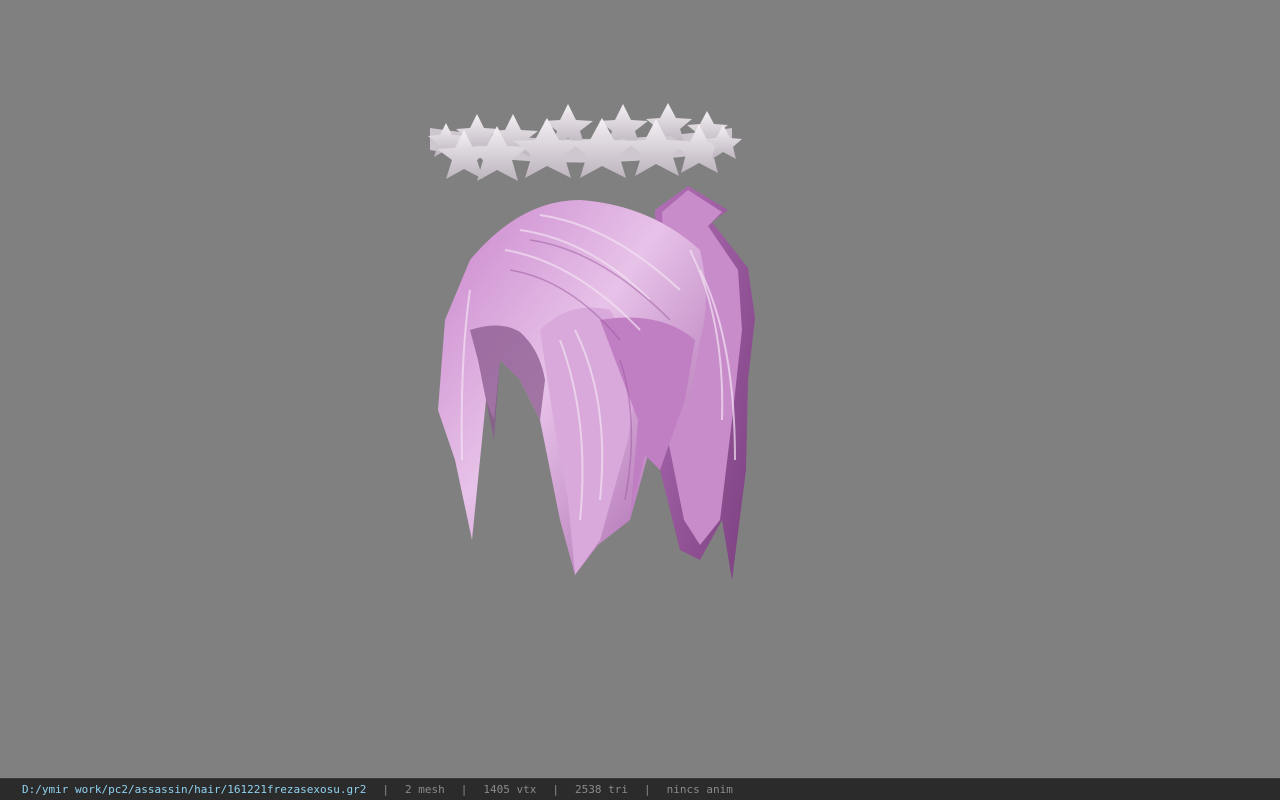 The height and width of the screenshot is (800, 1280). I want to click on triangle-count: 2538 tri, so click(601, 789).